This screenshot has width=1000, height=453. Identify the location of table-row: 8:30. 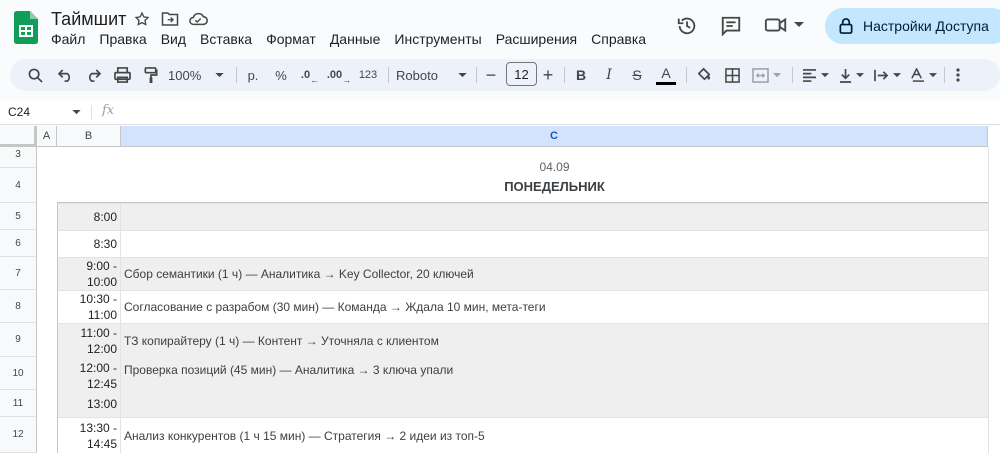
(522, 243).